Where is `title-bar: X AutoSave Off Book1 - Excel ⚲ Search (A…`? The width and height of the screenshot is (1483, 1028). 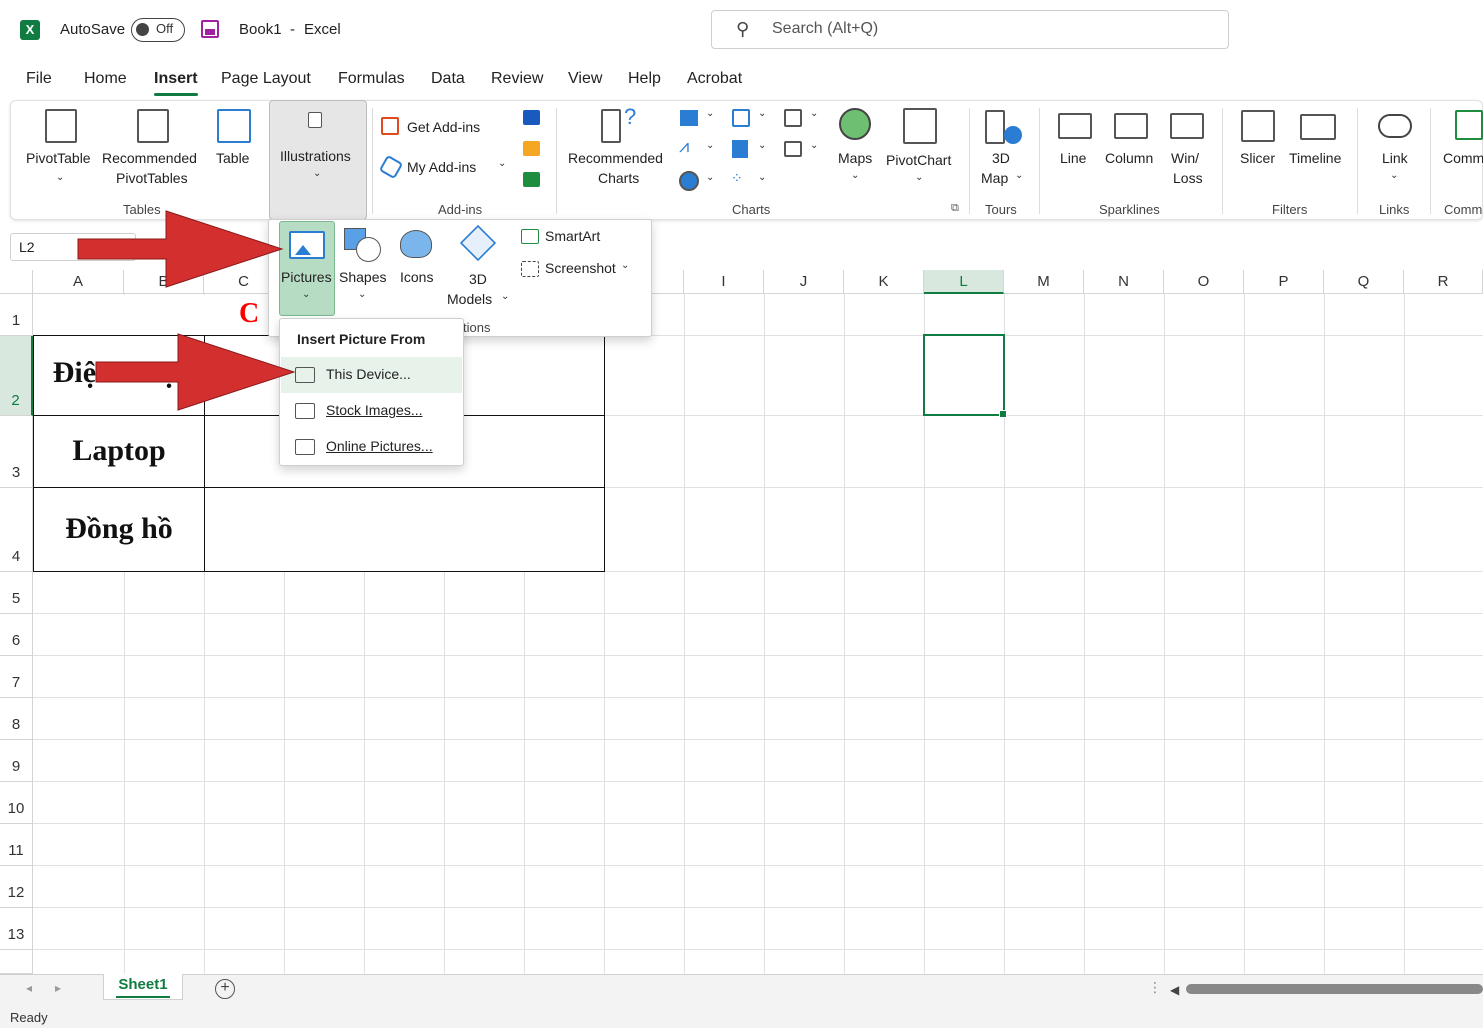 title-bar: X AutoSave Off Book1 - Excel ⚲ Search (A… is located at coordinates (741, 30).